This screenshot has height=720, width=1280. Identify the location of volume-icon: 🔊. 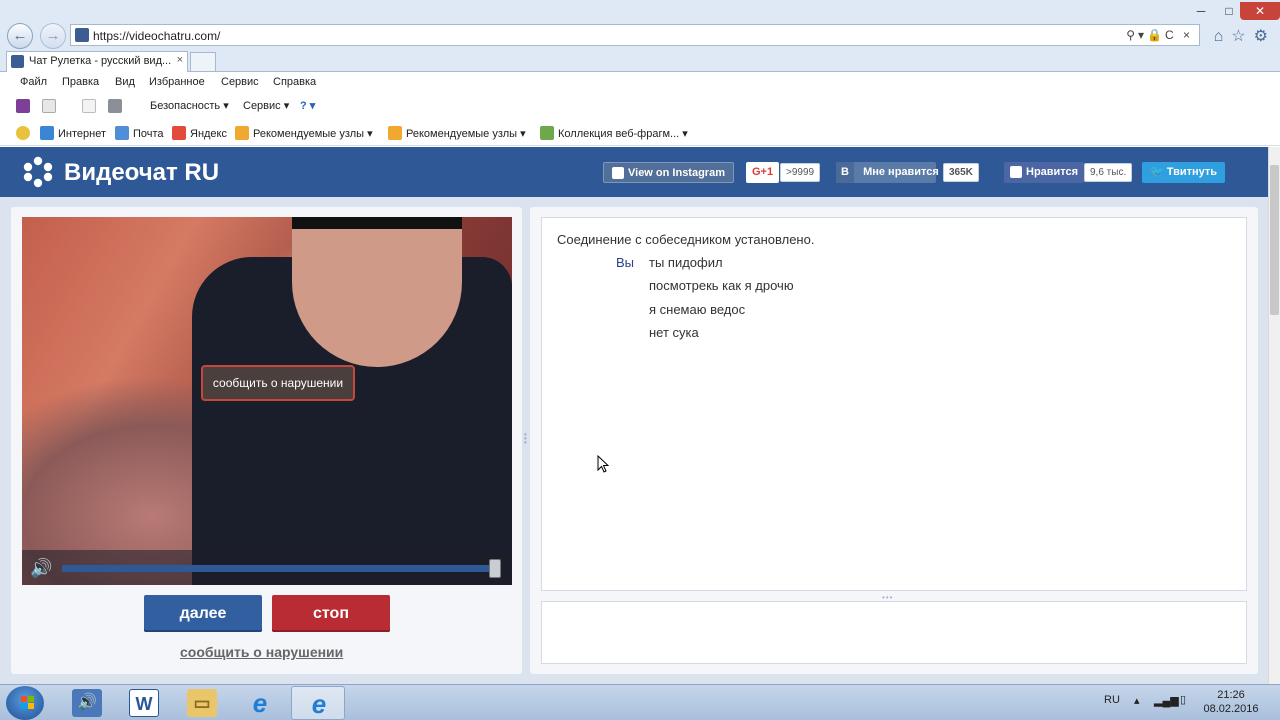
(45, 568).